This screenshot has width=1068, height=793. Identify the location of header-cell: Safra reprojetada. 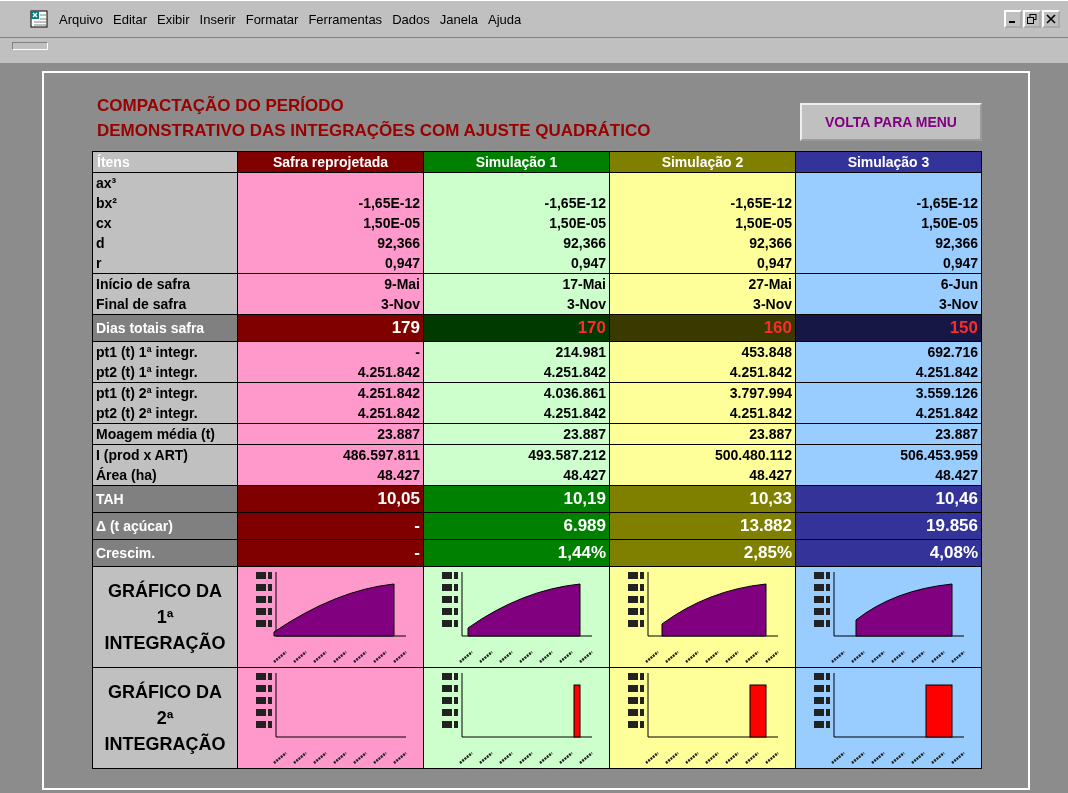
(330, 162).